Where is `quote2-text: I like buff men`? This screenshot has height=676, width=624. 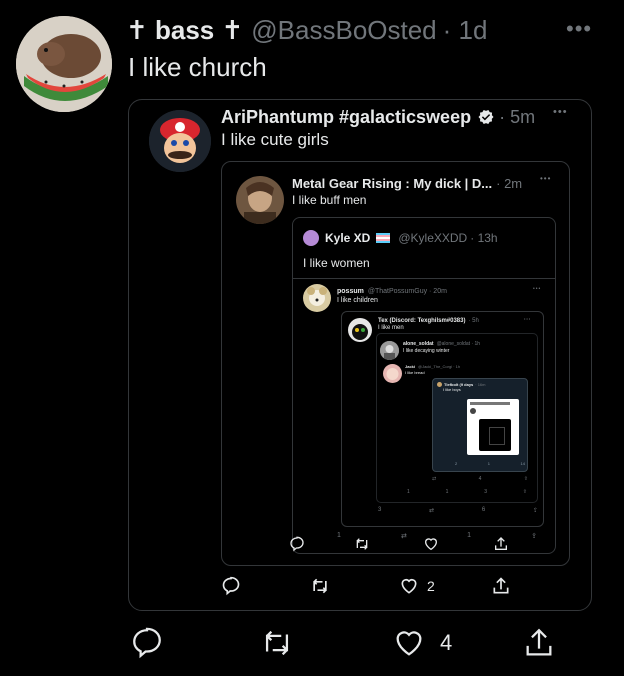
quote2-text: I like buff men is located at coordinates (329, 200).